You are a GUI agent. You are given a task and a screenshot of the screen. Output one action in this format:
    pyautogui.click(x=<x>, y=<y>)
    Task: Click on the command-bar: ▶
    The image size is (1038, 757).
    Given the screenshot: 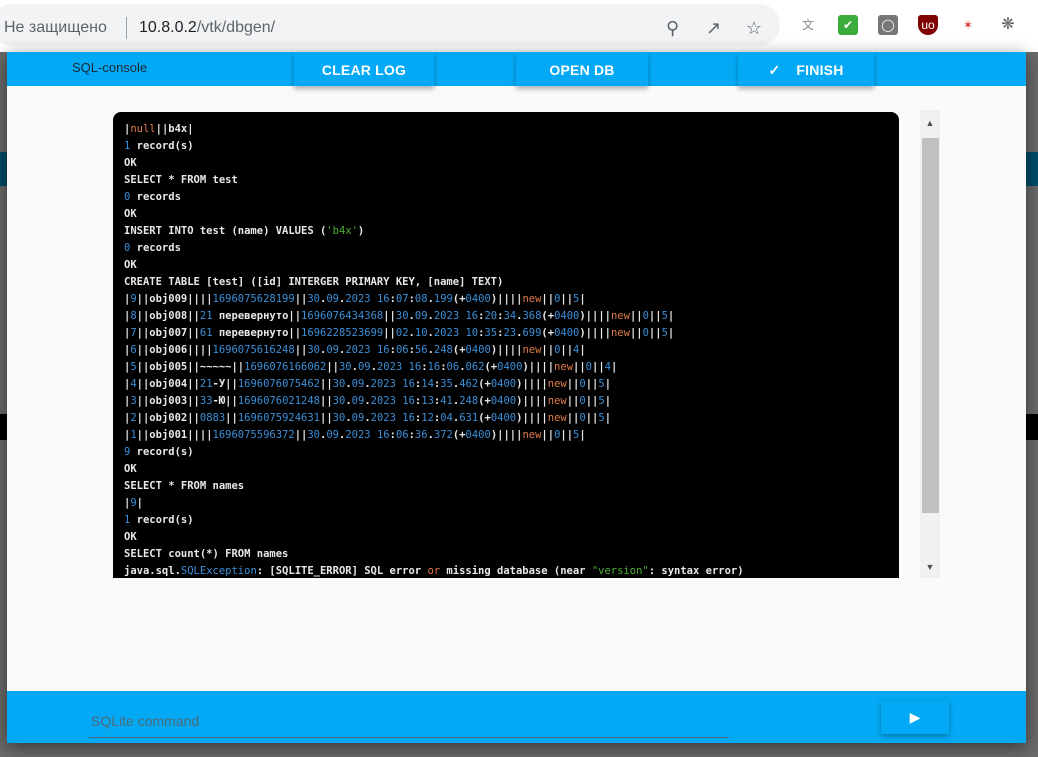 What is the action you would take?
    pyautogui.click(x=516, y=717)
    